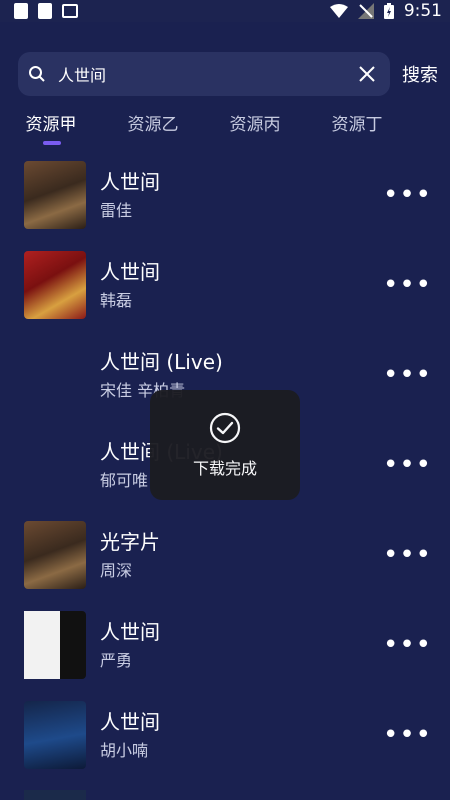 The width and height of the screenshot is (450, 800). I want to click on search-row: 人世间 搜索, so click(225, 74).